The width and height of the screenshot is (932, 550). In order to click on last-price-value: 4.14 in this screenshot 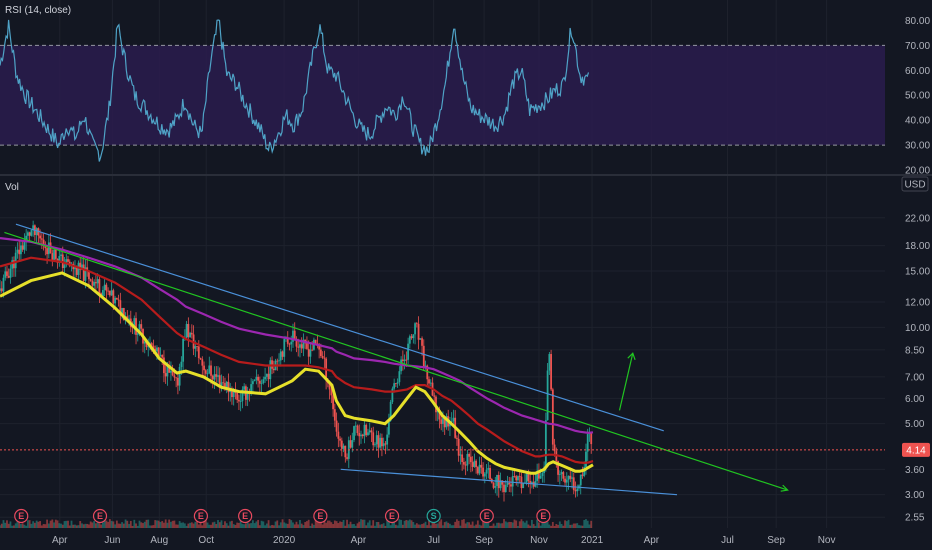, I will do `click(916, 450)`.